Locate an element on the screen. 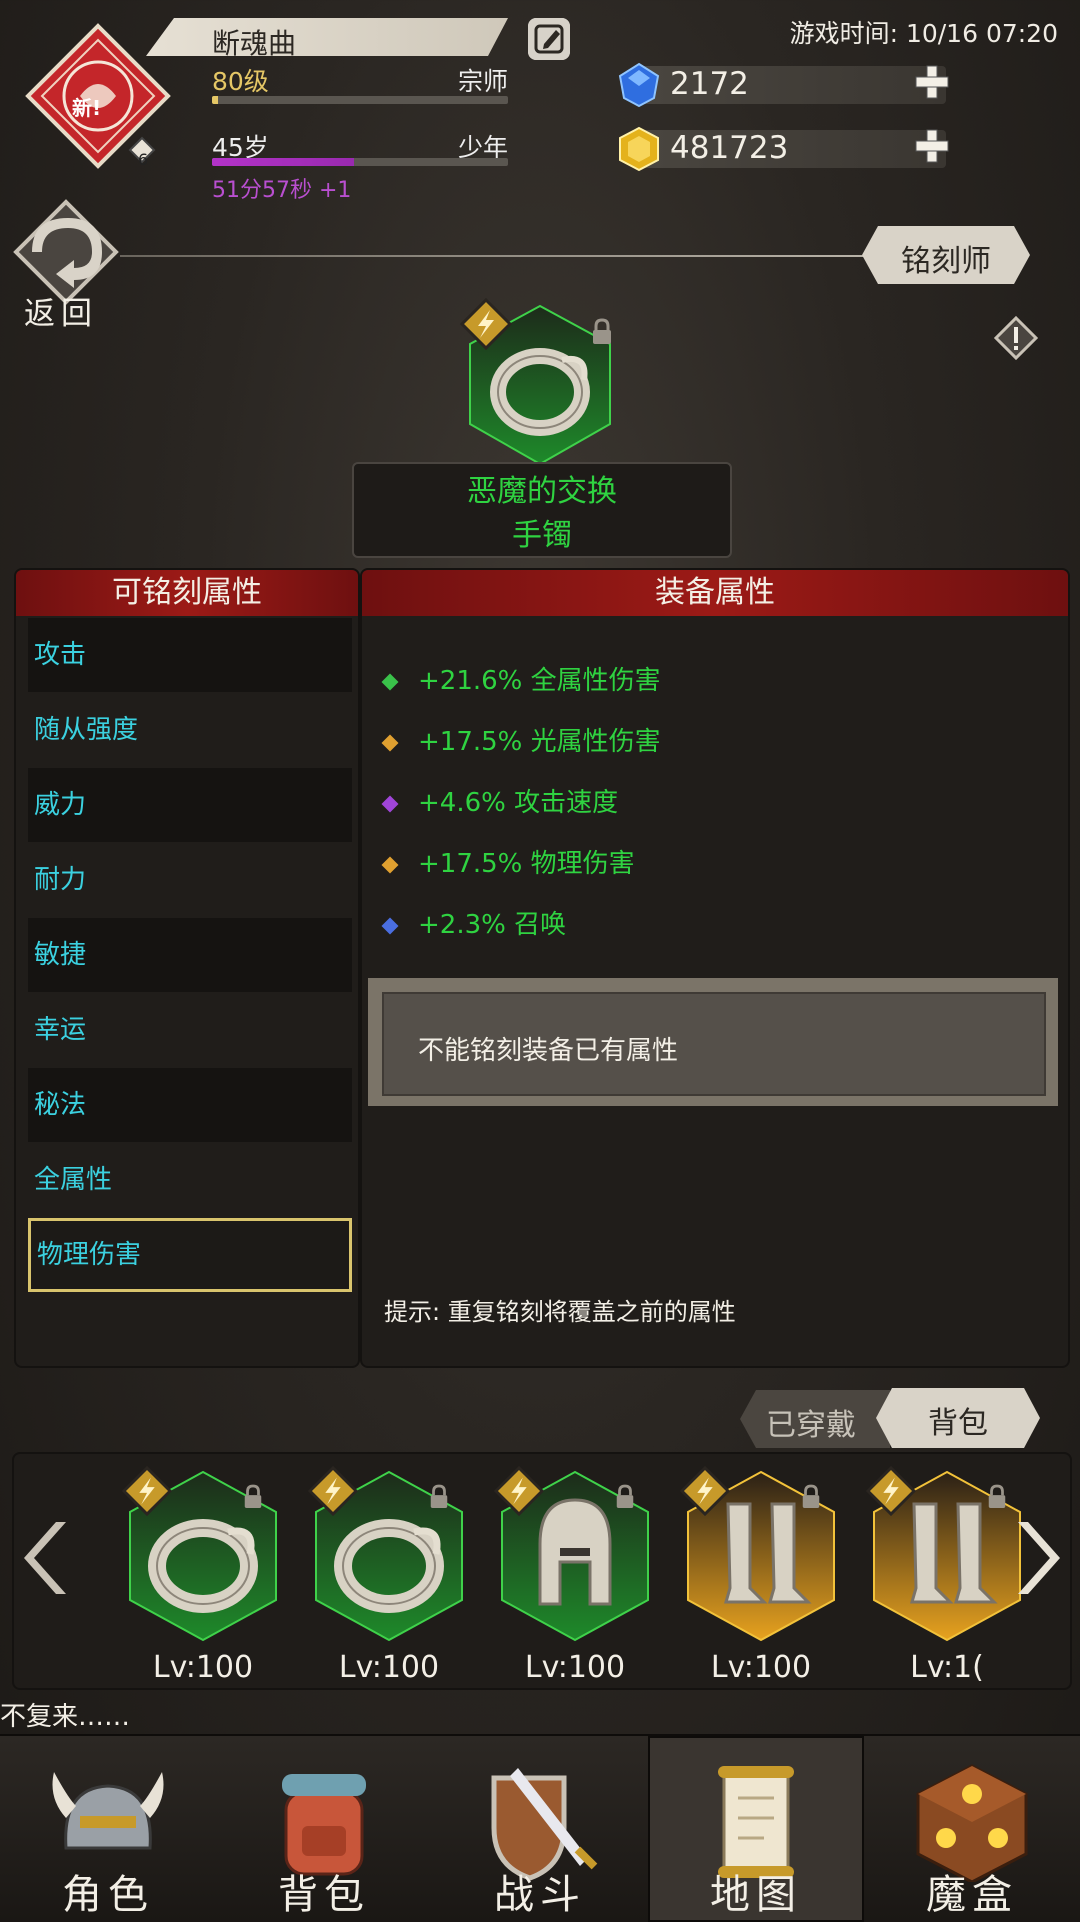 The image size is (1080, 1922). equipment-attributes-title: 装备属性 is located at coordinates (715, 593).